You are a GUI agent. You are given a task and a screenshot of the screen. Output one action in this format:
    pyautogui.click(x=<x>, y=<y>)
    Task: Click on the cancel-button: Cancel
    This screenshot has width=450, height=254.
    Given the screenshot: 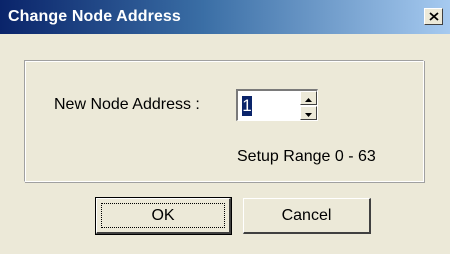 What is the action you would take?
    pyautogui.click(x=307, y=216)
    